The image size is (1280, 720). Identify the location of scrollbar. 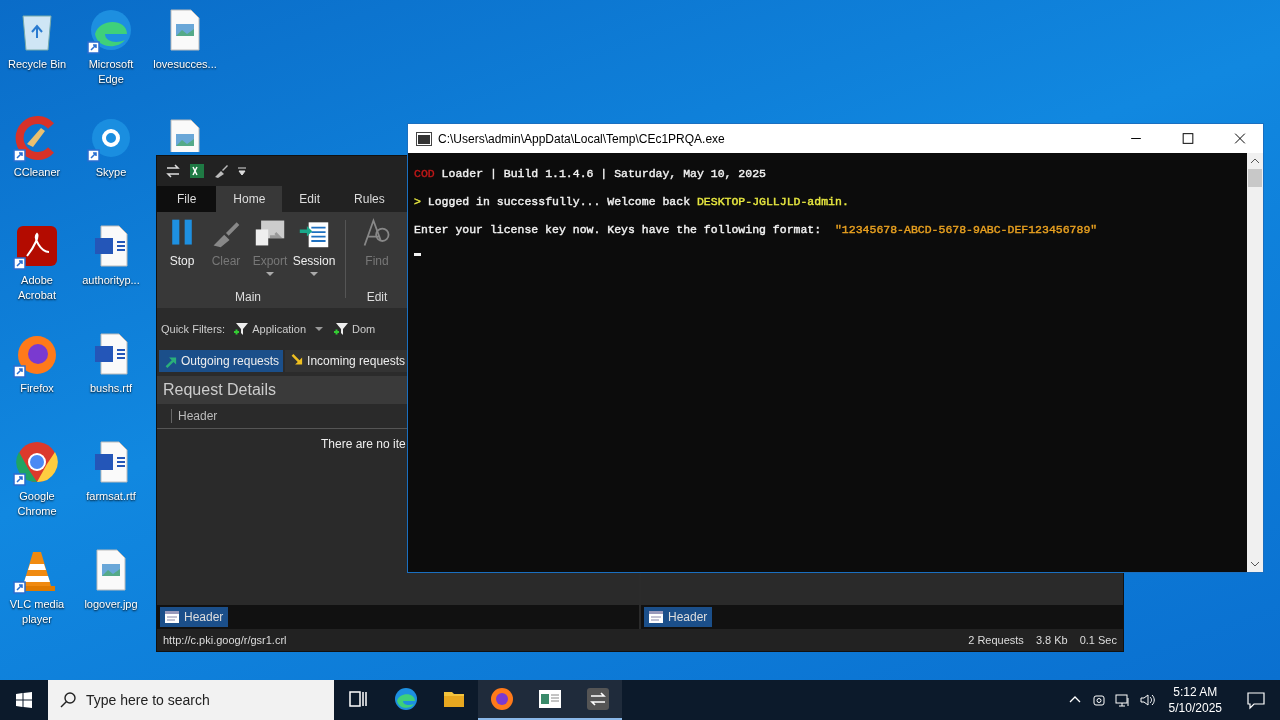
(1255, 362).